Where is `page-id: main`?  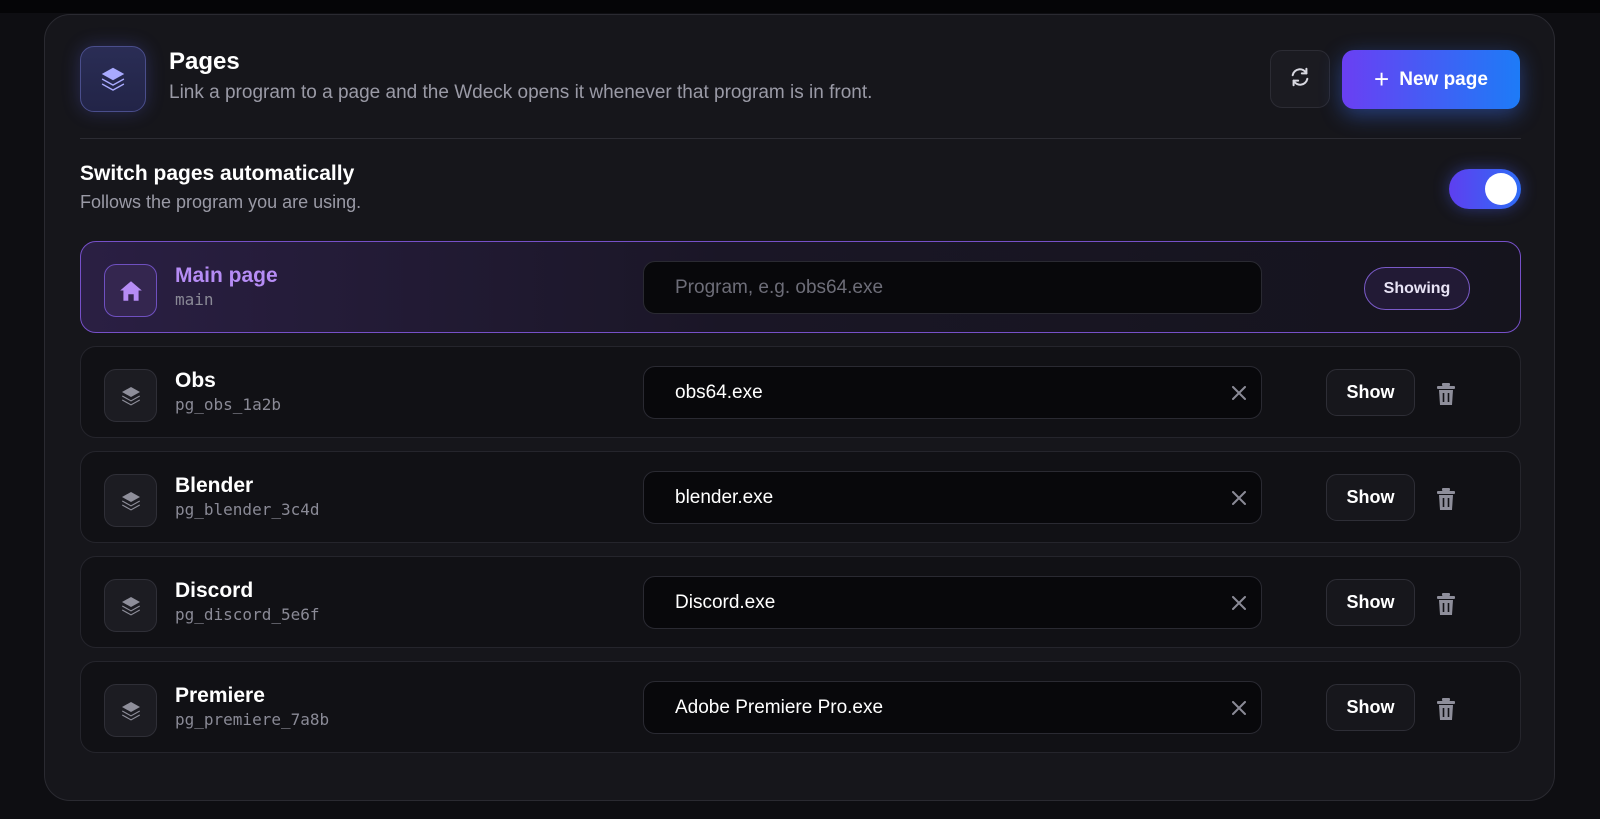 page-id: main is located at coordinates (194, 299).